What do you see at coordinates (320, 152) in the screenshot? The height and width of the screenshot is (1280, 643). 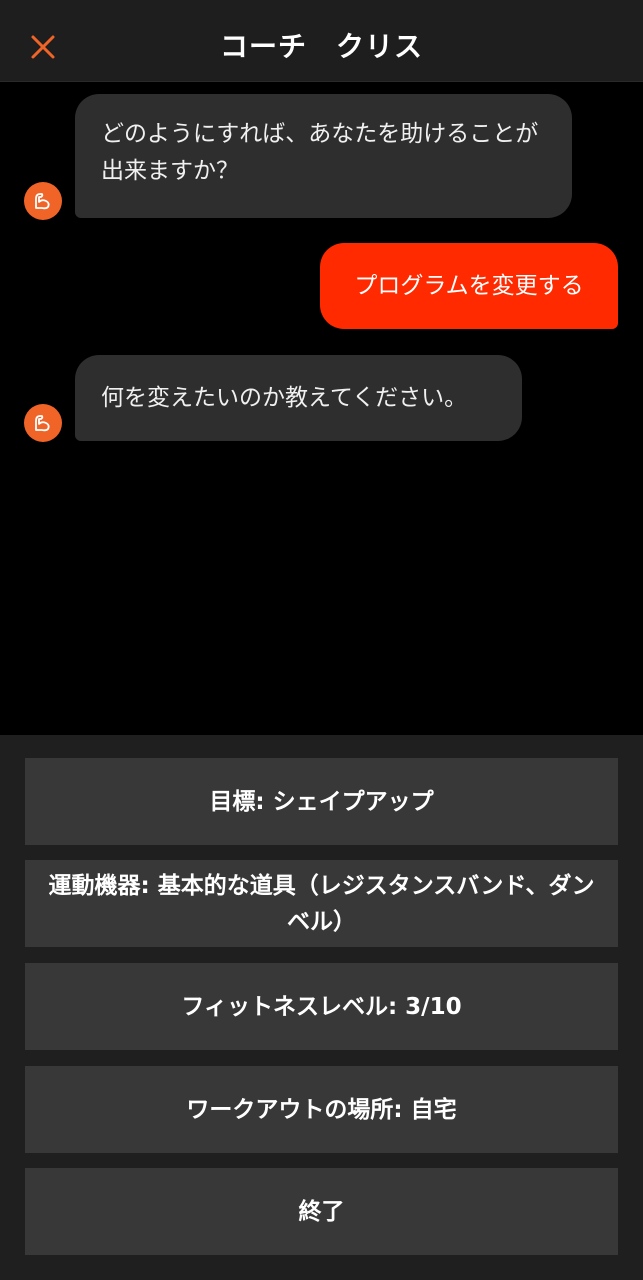 I see `coach-message-text: どのようにすれば、あなたを助けることが出来ますか？` at bounding box center [320, 152].